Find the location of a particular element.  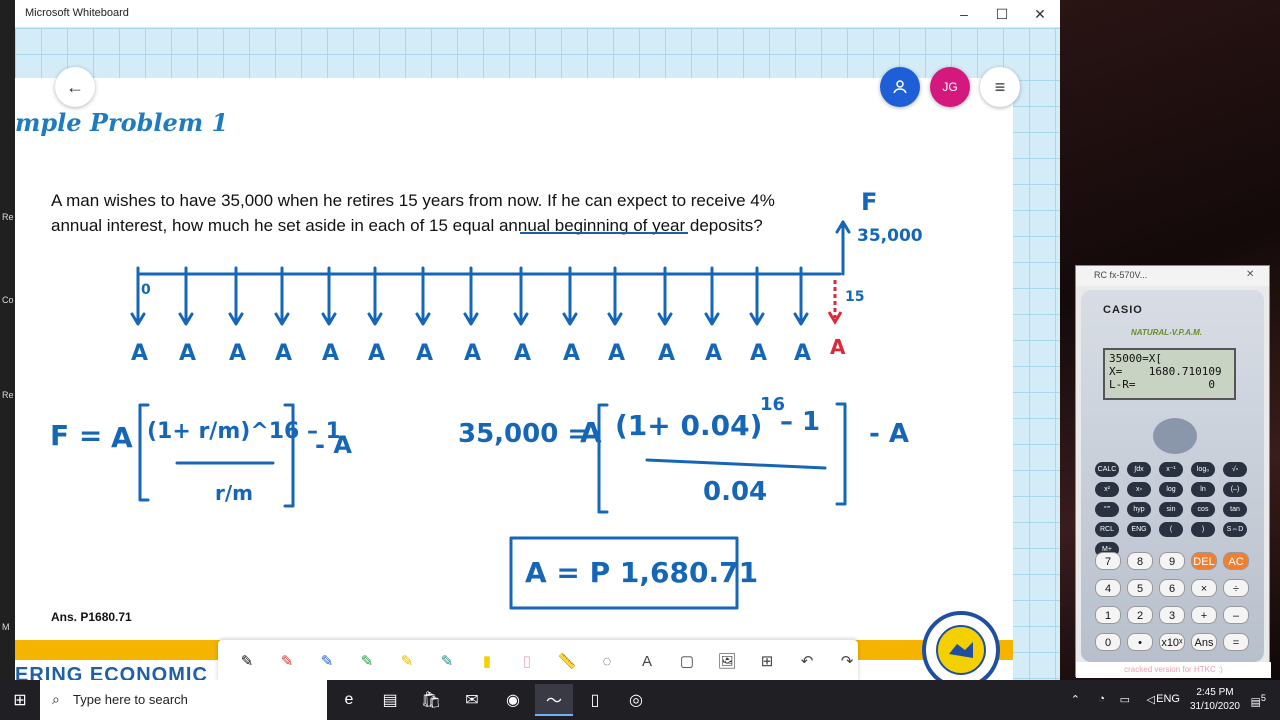

zoom-icon: ◉ is located at coordinates (513, 700).